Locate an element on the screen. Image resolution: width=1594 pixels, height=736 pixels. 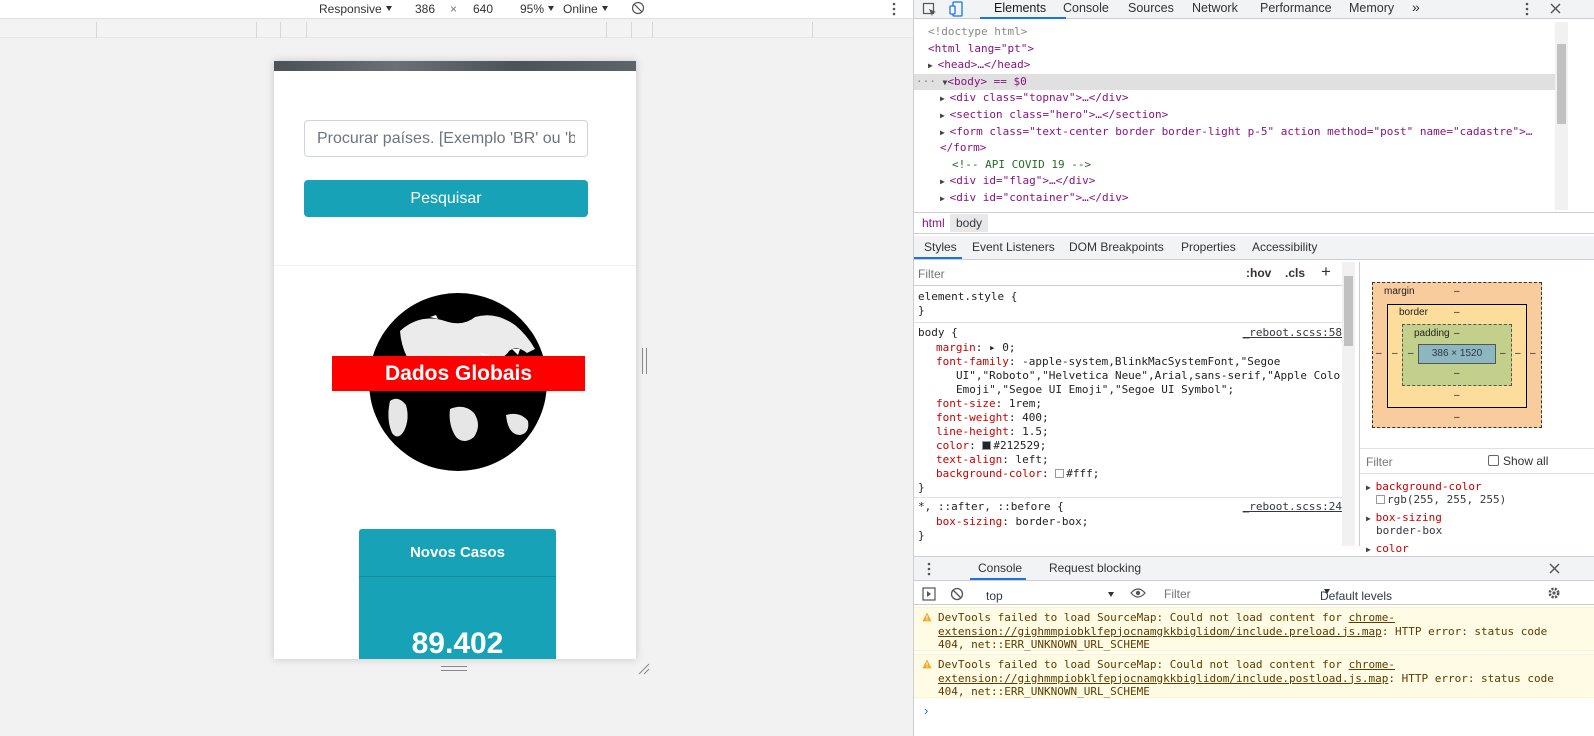
body-rule-selector: body { _reboot.scss:58 is located at coordinates (1130, 333).